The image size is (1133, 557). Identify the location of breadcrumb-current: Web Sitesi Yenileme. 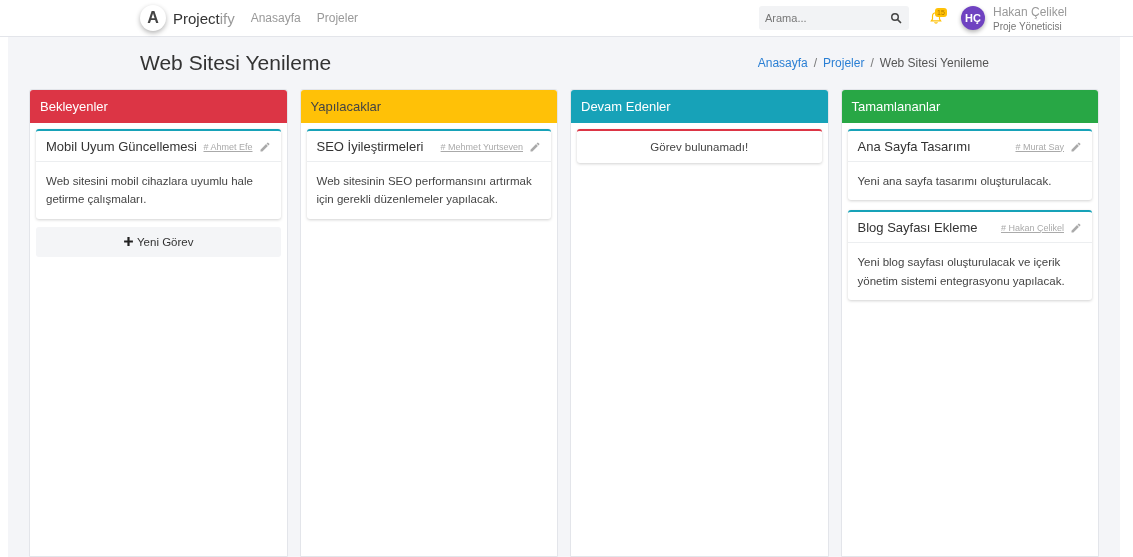
(934, 63).